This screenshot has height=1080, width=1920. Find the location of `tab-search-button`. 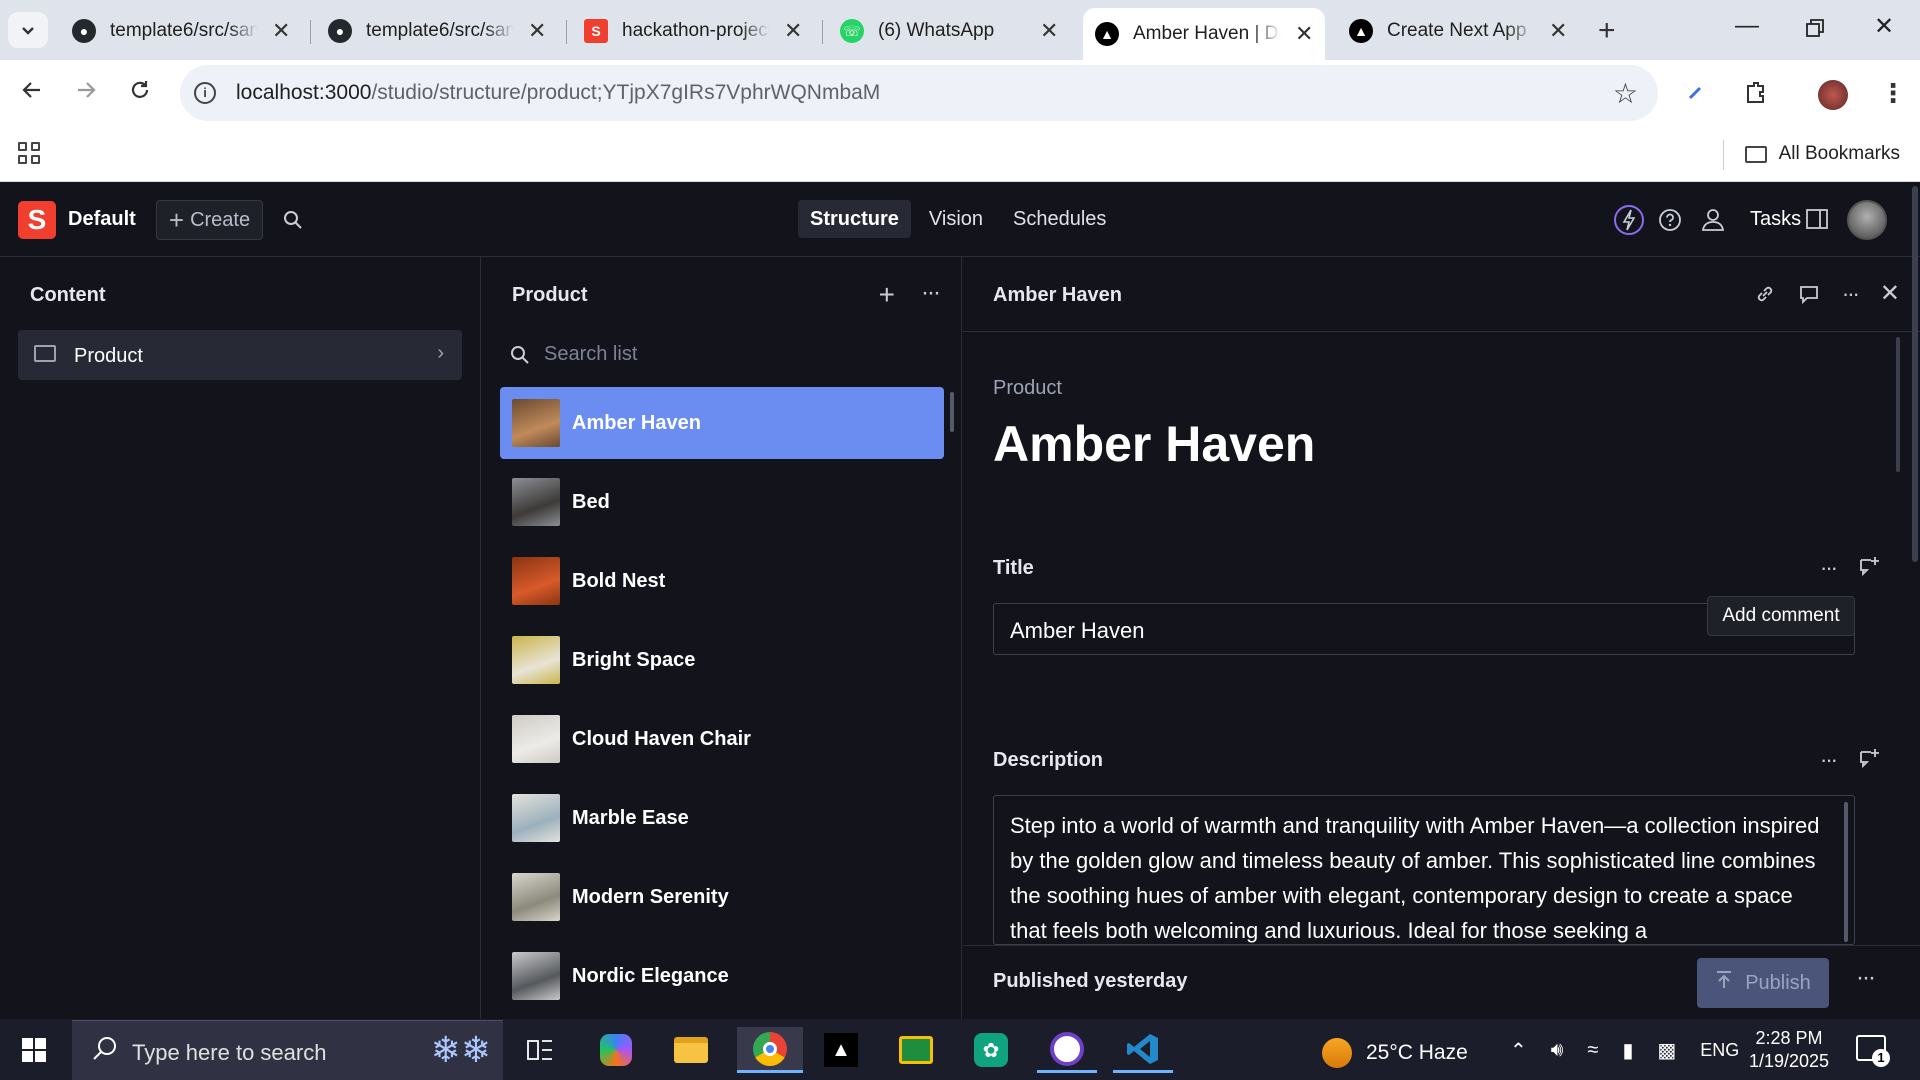

tab-search-button is located at coordinates (28, 30).